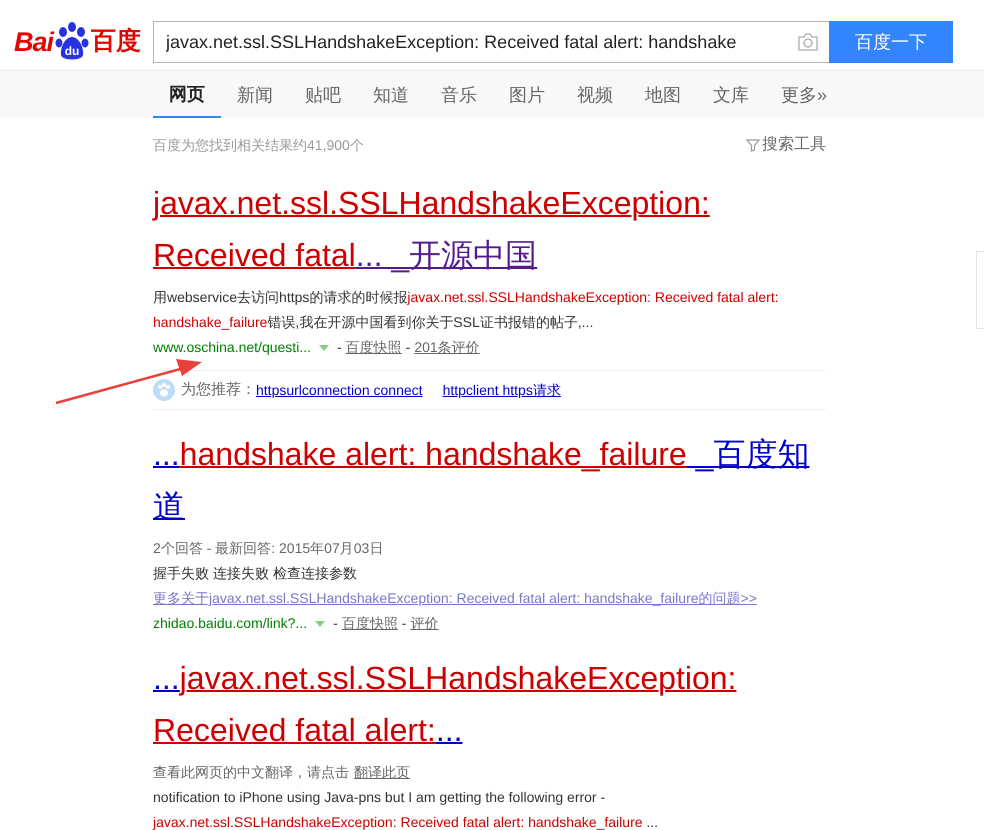  What do you see at coordinates (258, 145) in the screenshot?
I see `result-count: 百度为您找到相关结果约41,900个` at bounding box center [258, 145].